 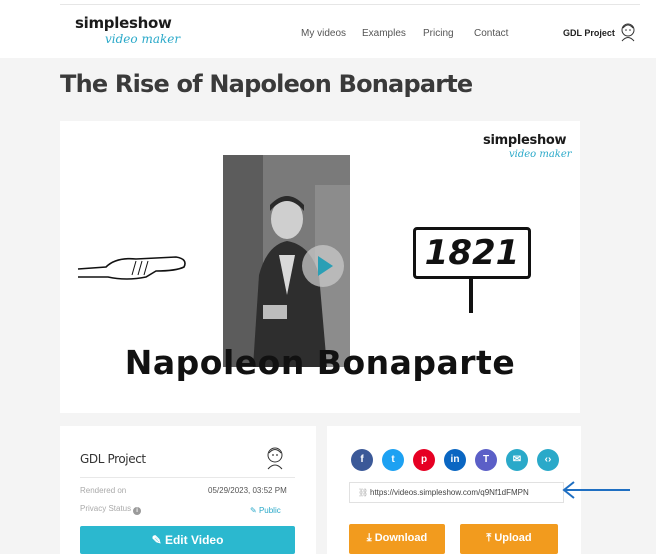 What do you see at coordinates (350, 4) in the screenshot?
I see `header-divider` at bounding box center [350, 4].